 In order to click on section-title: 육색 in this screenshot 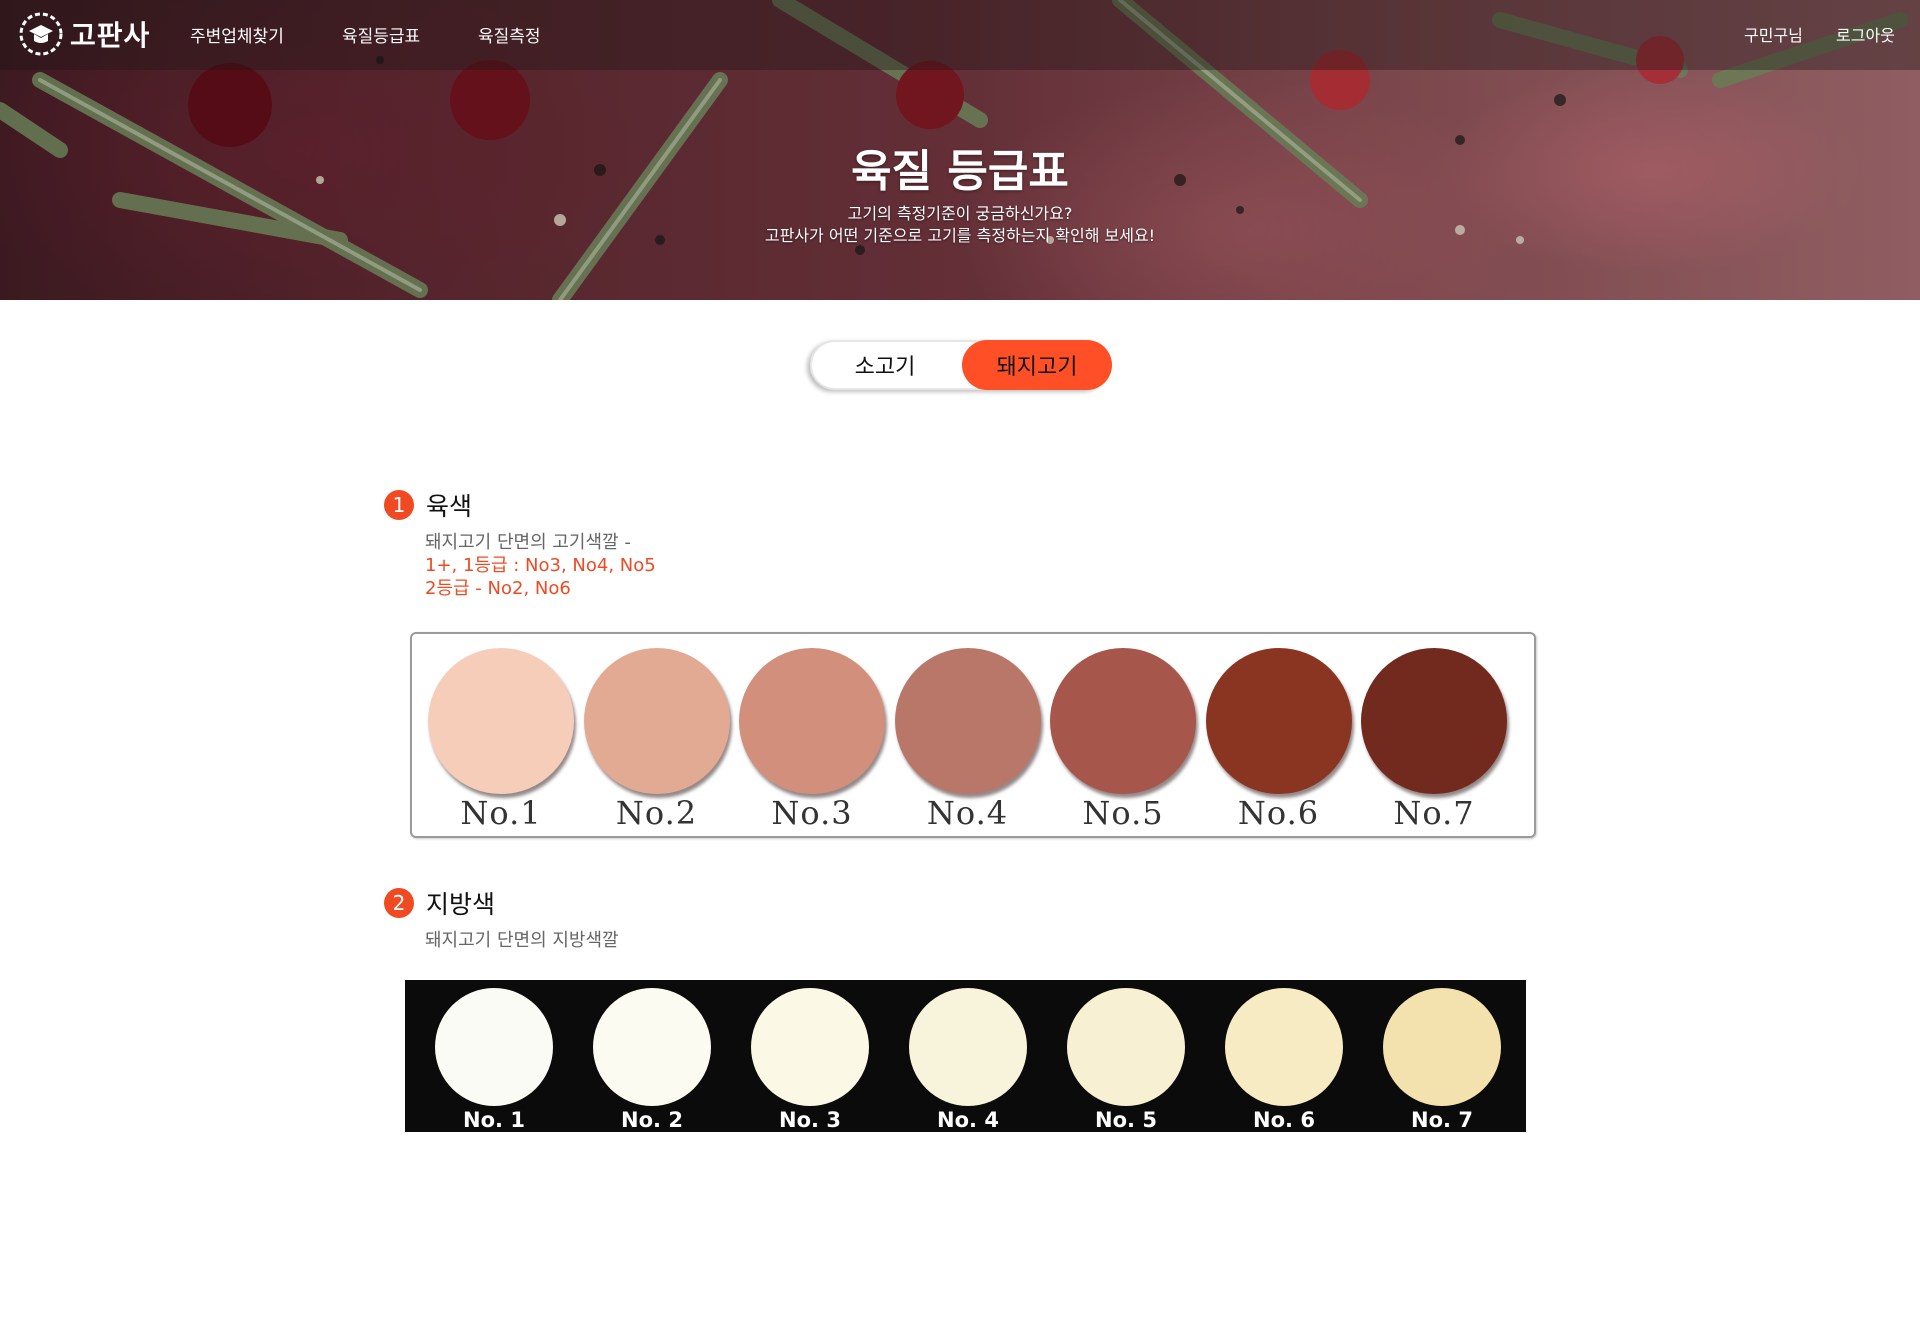, I will do `click(449, 506)`.